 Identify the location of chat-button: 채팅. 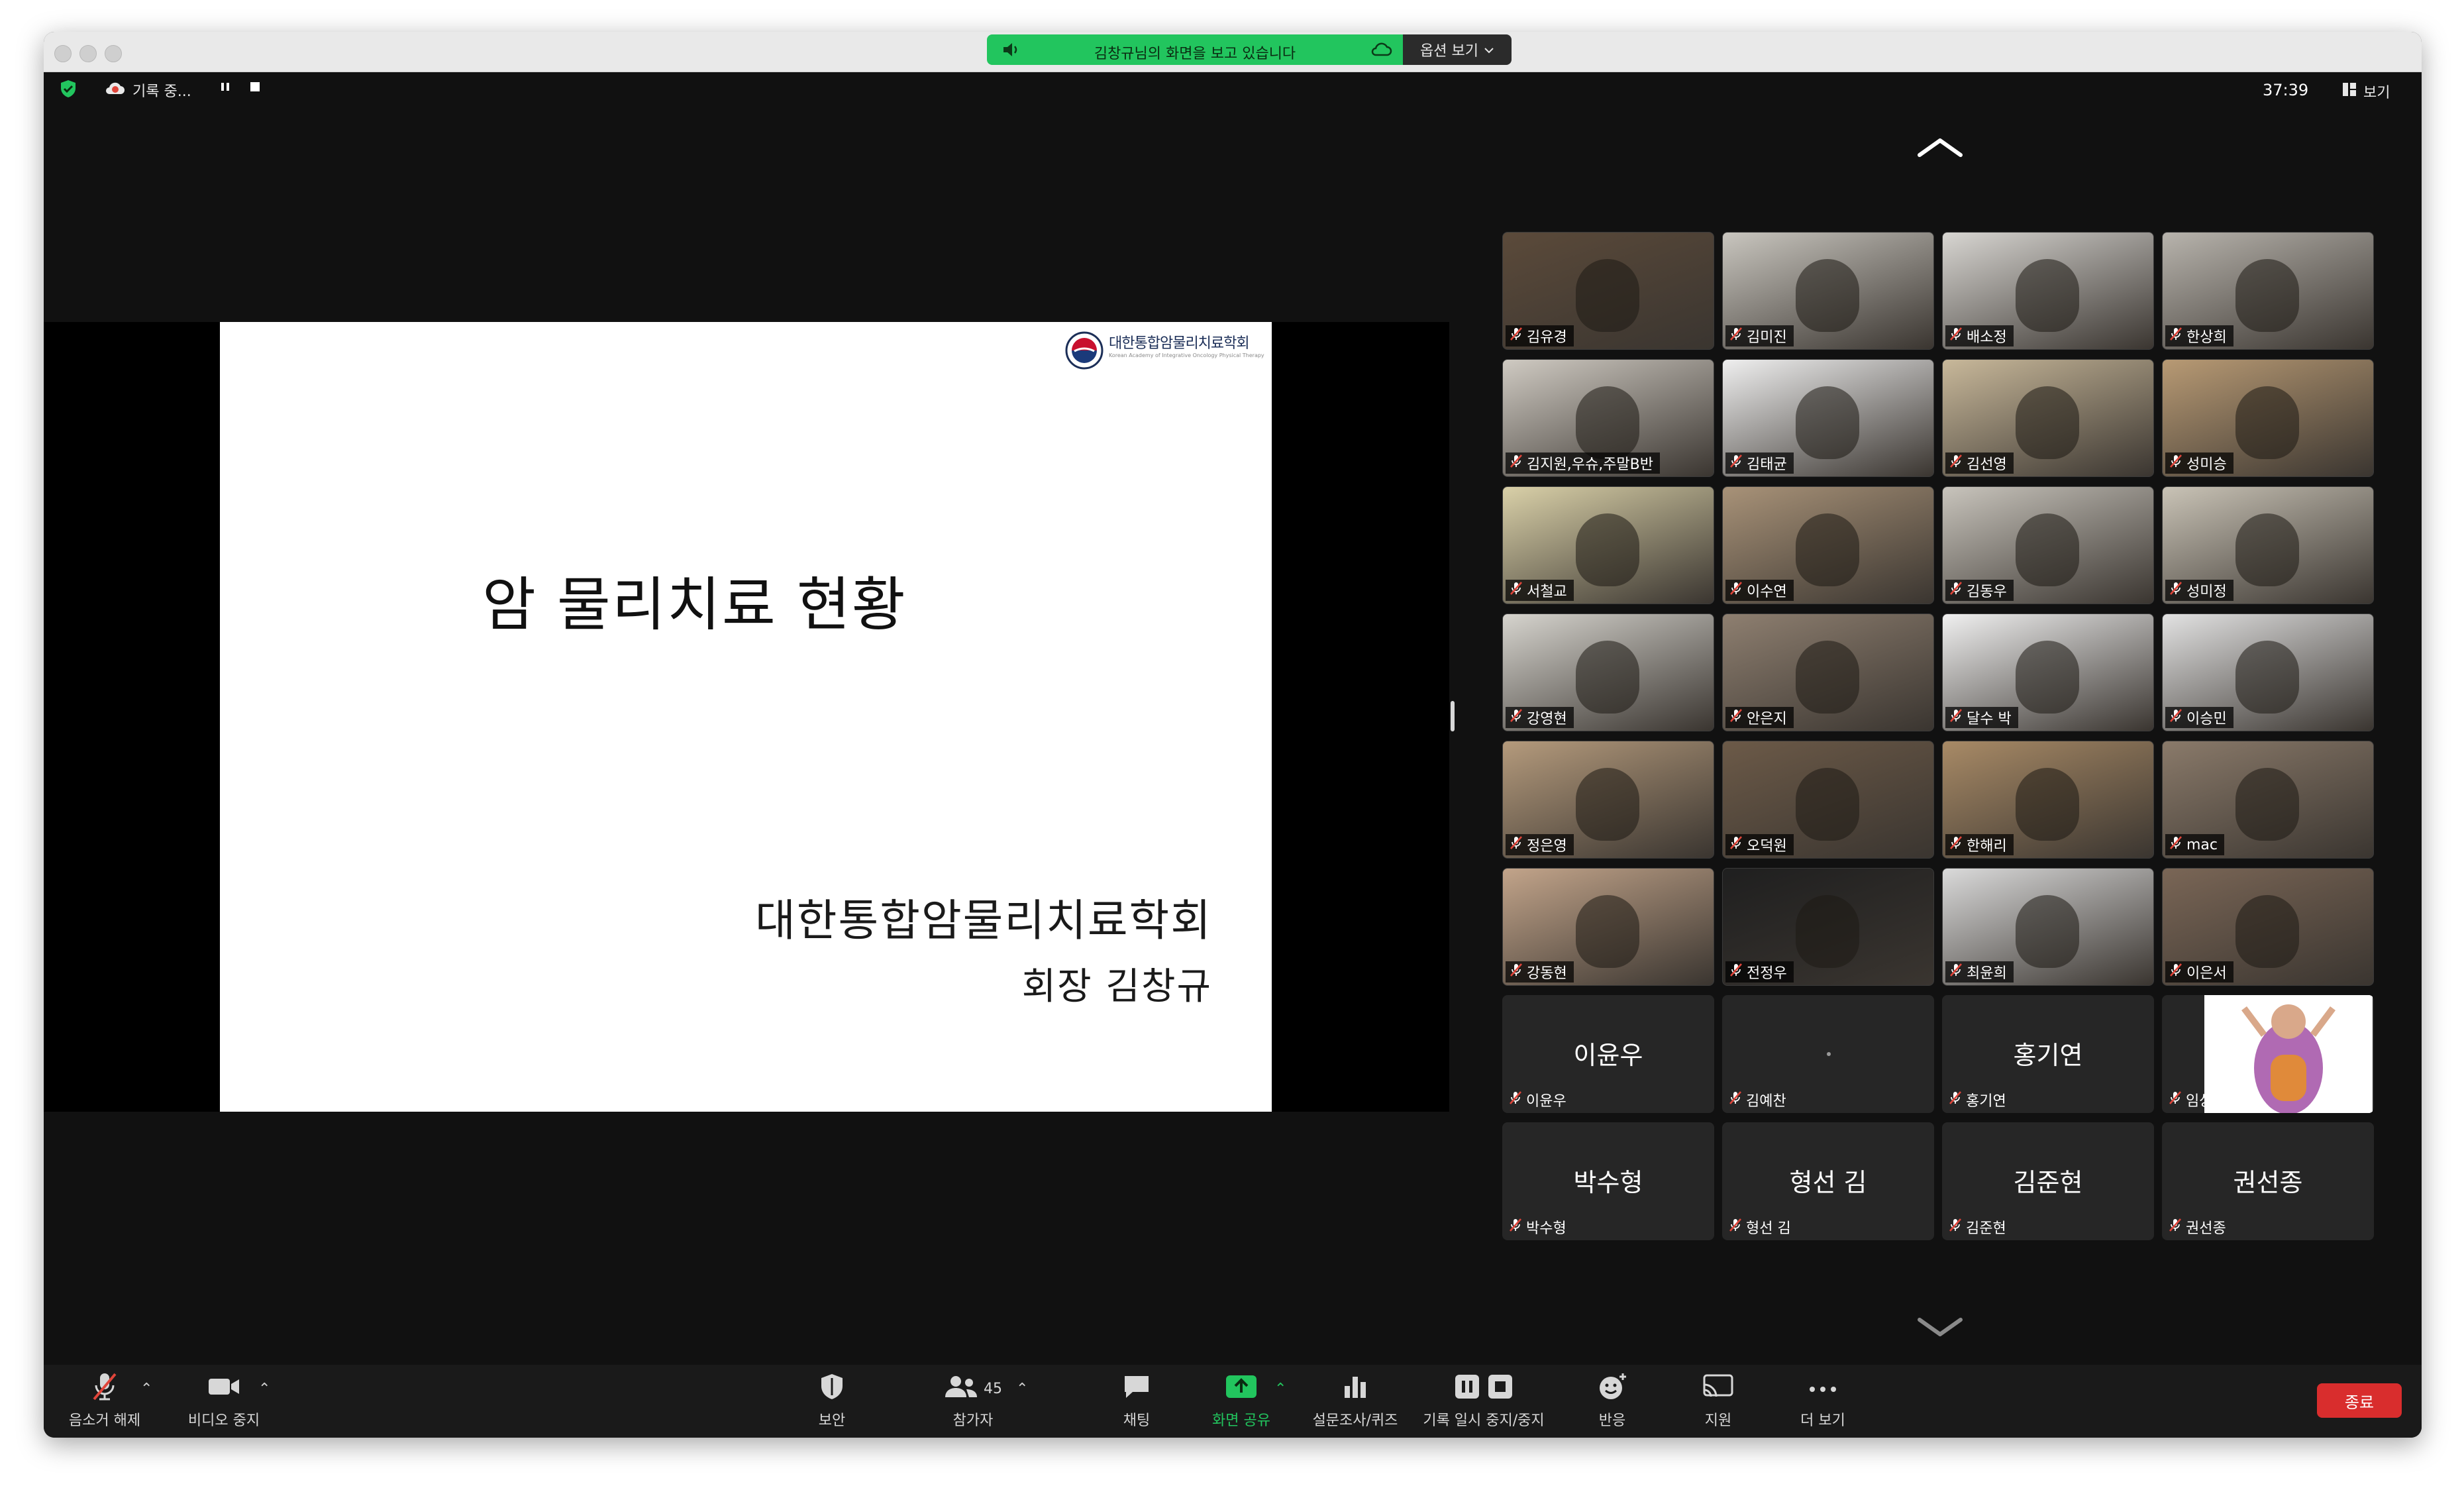
(1137, 1400).